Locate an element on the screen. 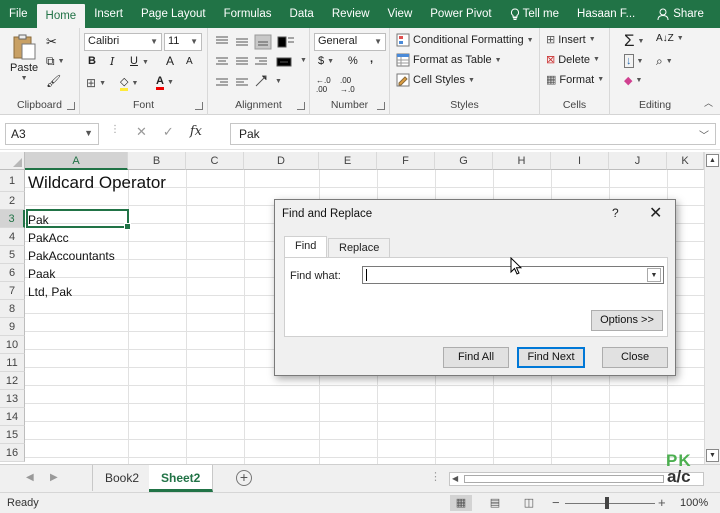 Image resolution: width=720 pixels, height=513 pixels. cell-styles-button: Cell Styles ▼ is located at coordinates (435, 80).